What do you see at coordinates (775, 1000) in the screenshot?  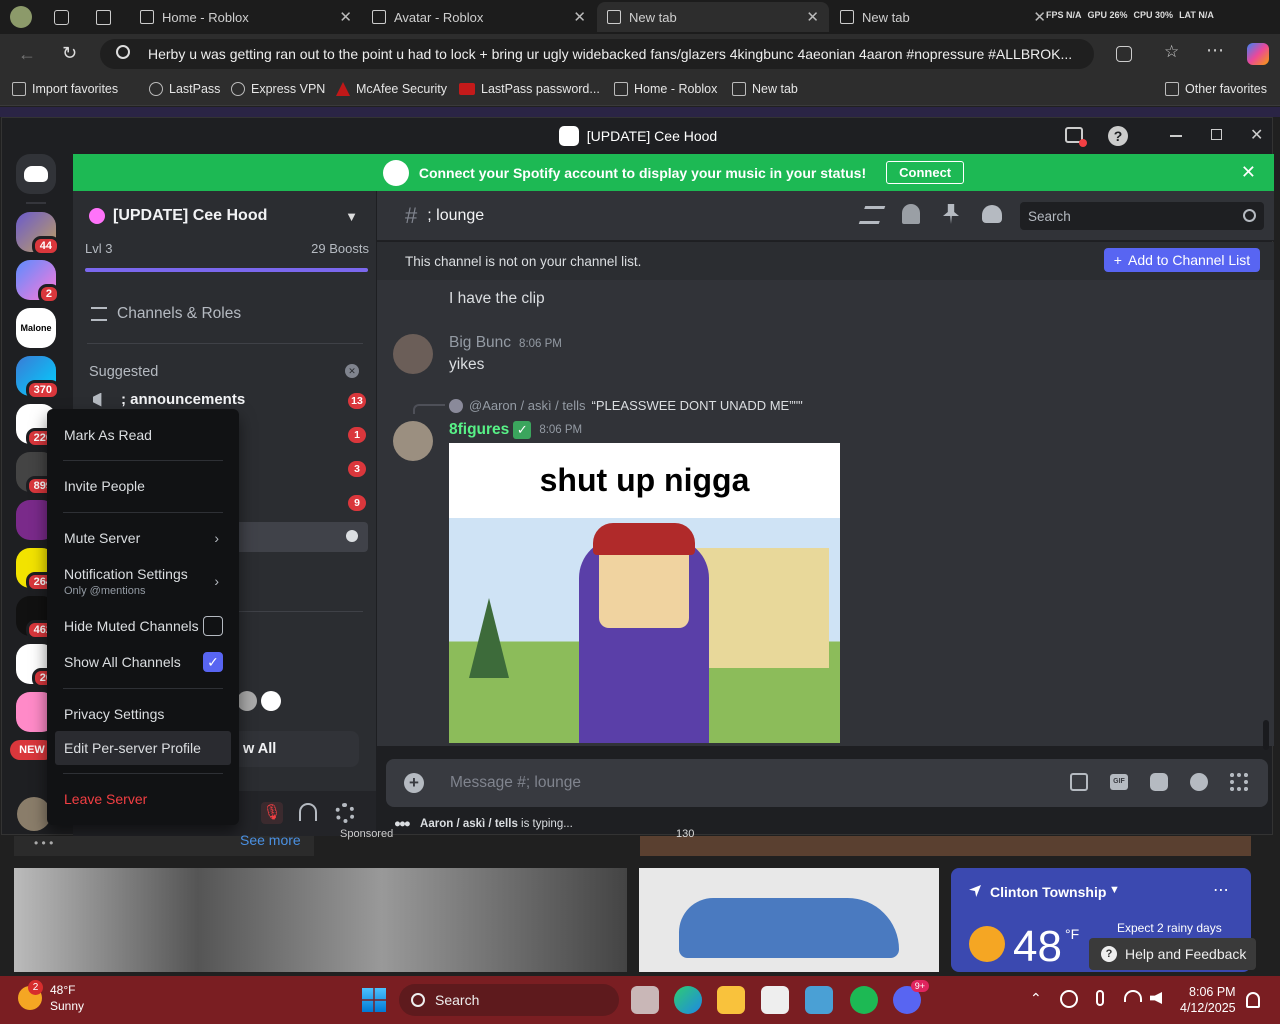 I see `app-icon` at bounding box center [775, 1000].